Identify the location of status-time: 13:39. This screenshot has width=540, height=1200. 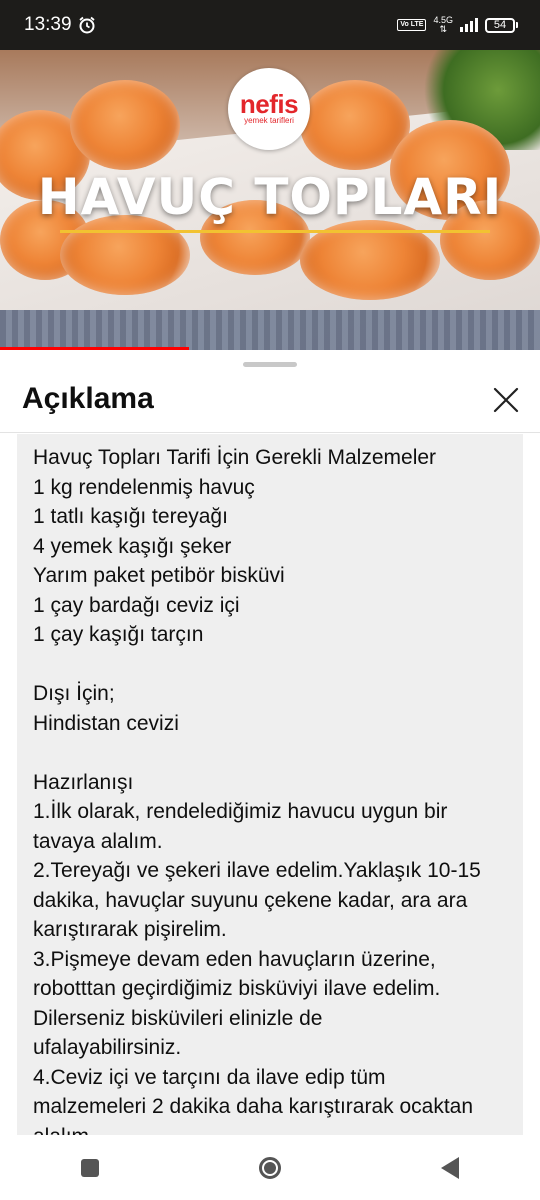
(48, 24).